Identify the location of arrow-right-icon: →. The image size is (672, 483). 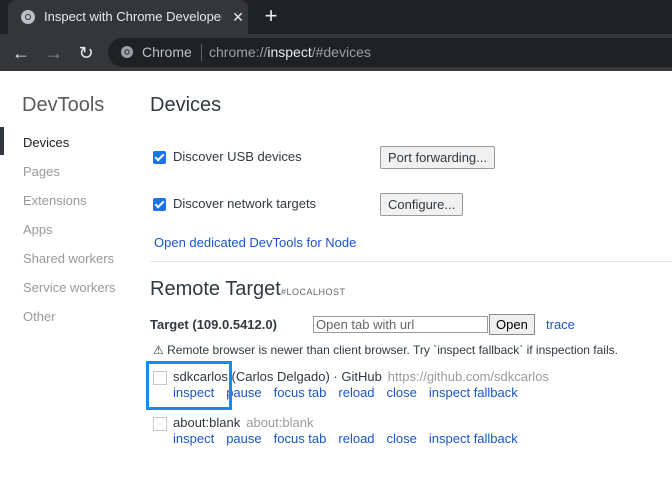
(54, 53).